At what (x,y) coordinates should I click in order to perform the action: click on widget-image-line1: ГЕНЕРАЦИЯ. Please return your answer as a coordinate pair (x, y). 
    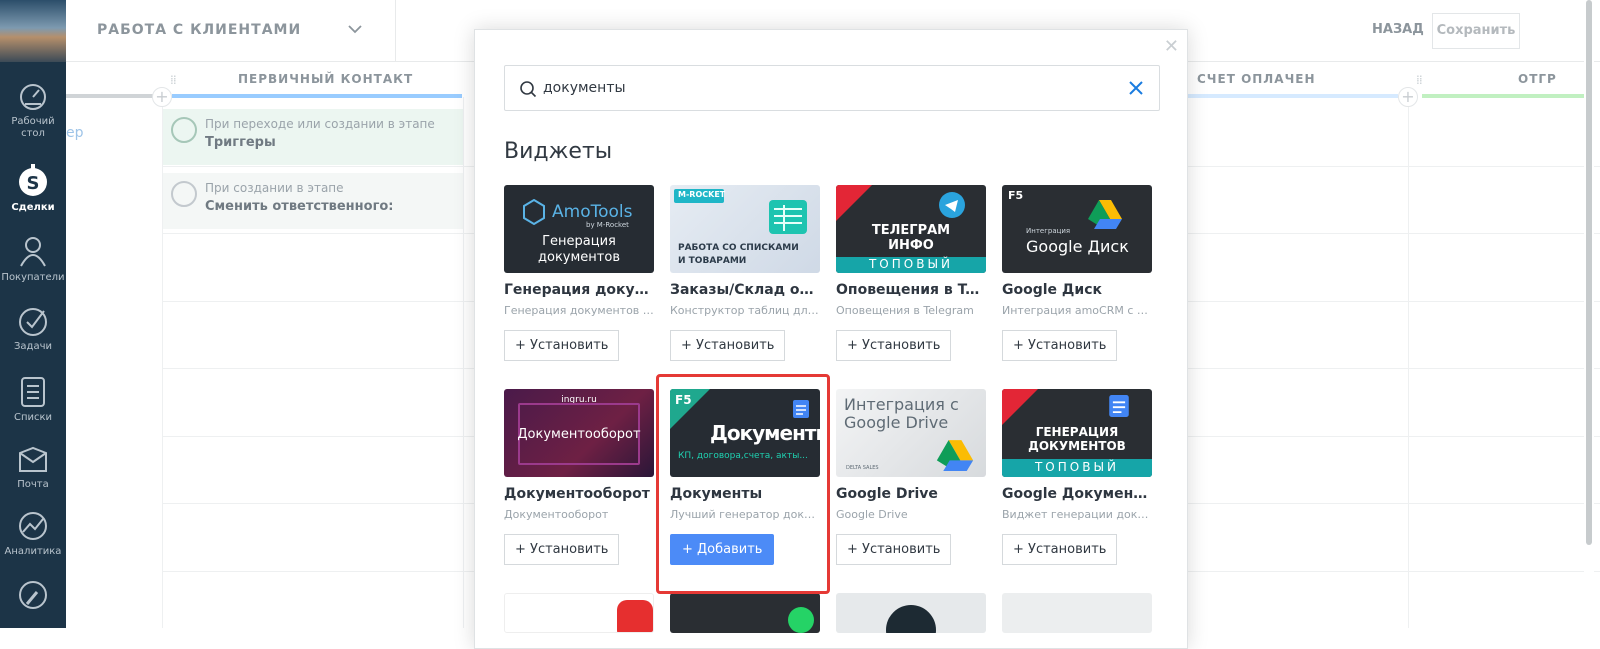
    Looking at the image, I should click on (1077, 432).